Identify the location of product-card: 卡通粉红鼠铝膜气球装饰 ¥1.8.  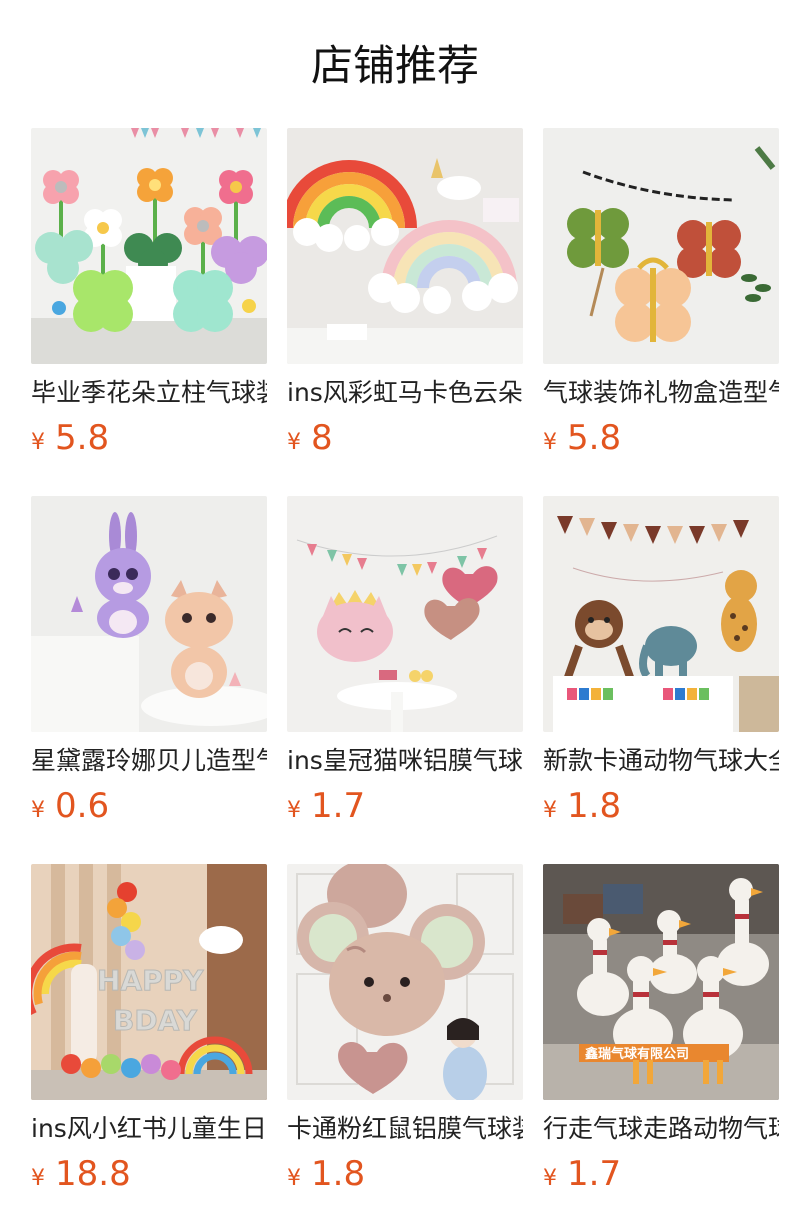
(405, 1048).